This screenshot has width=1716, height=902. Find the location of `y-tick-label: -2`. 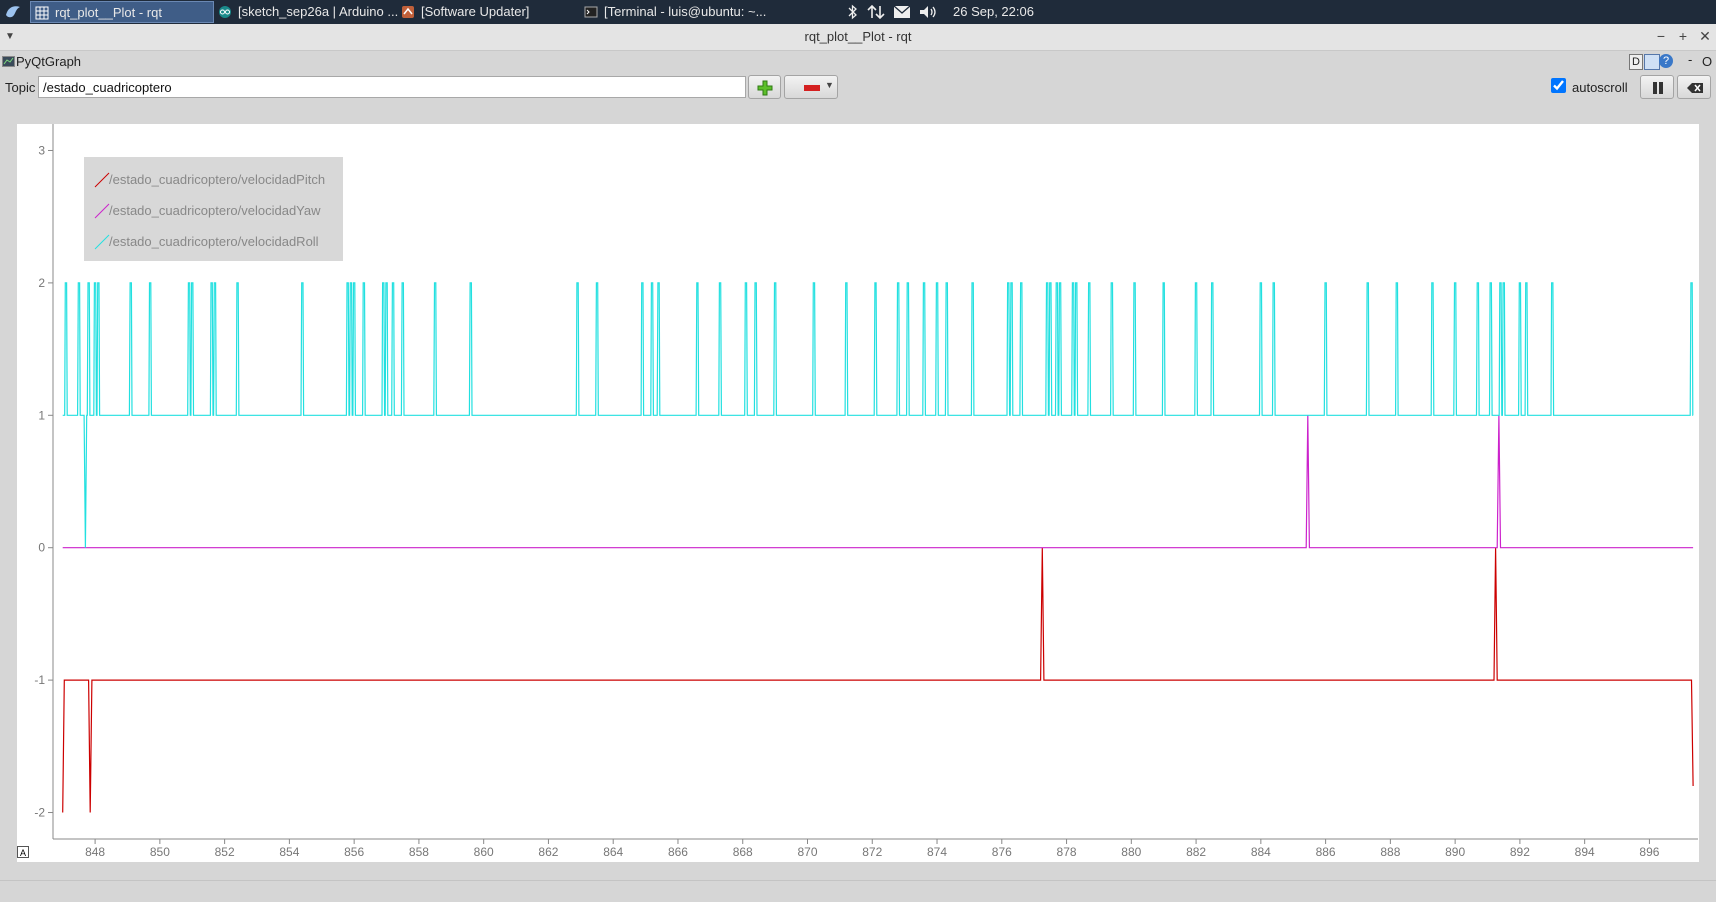

y-tick-label: -2 is located at coordinates (39, 813).